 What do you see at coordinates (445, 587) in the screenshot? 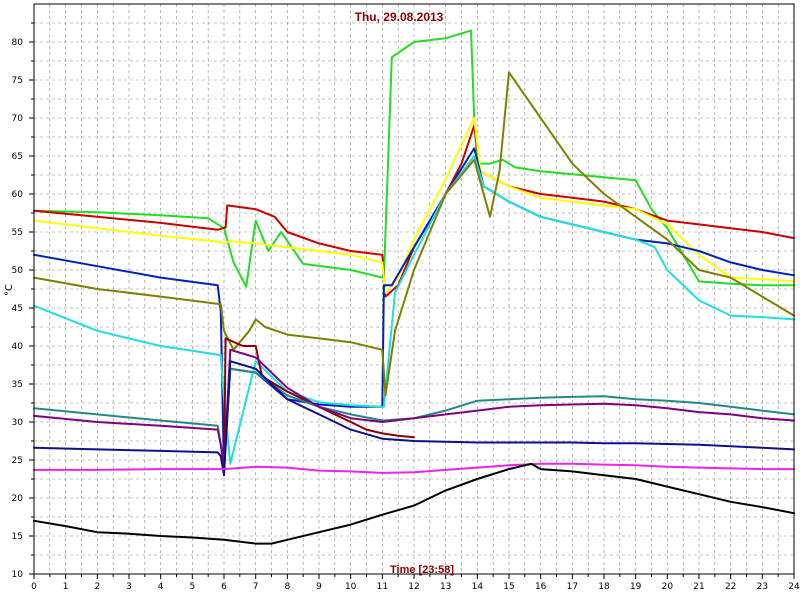
I see `x-tick-label: 13` at bounding box center [445, 587].